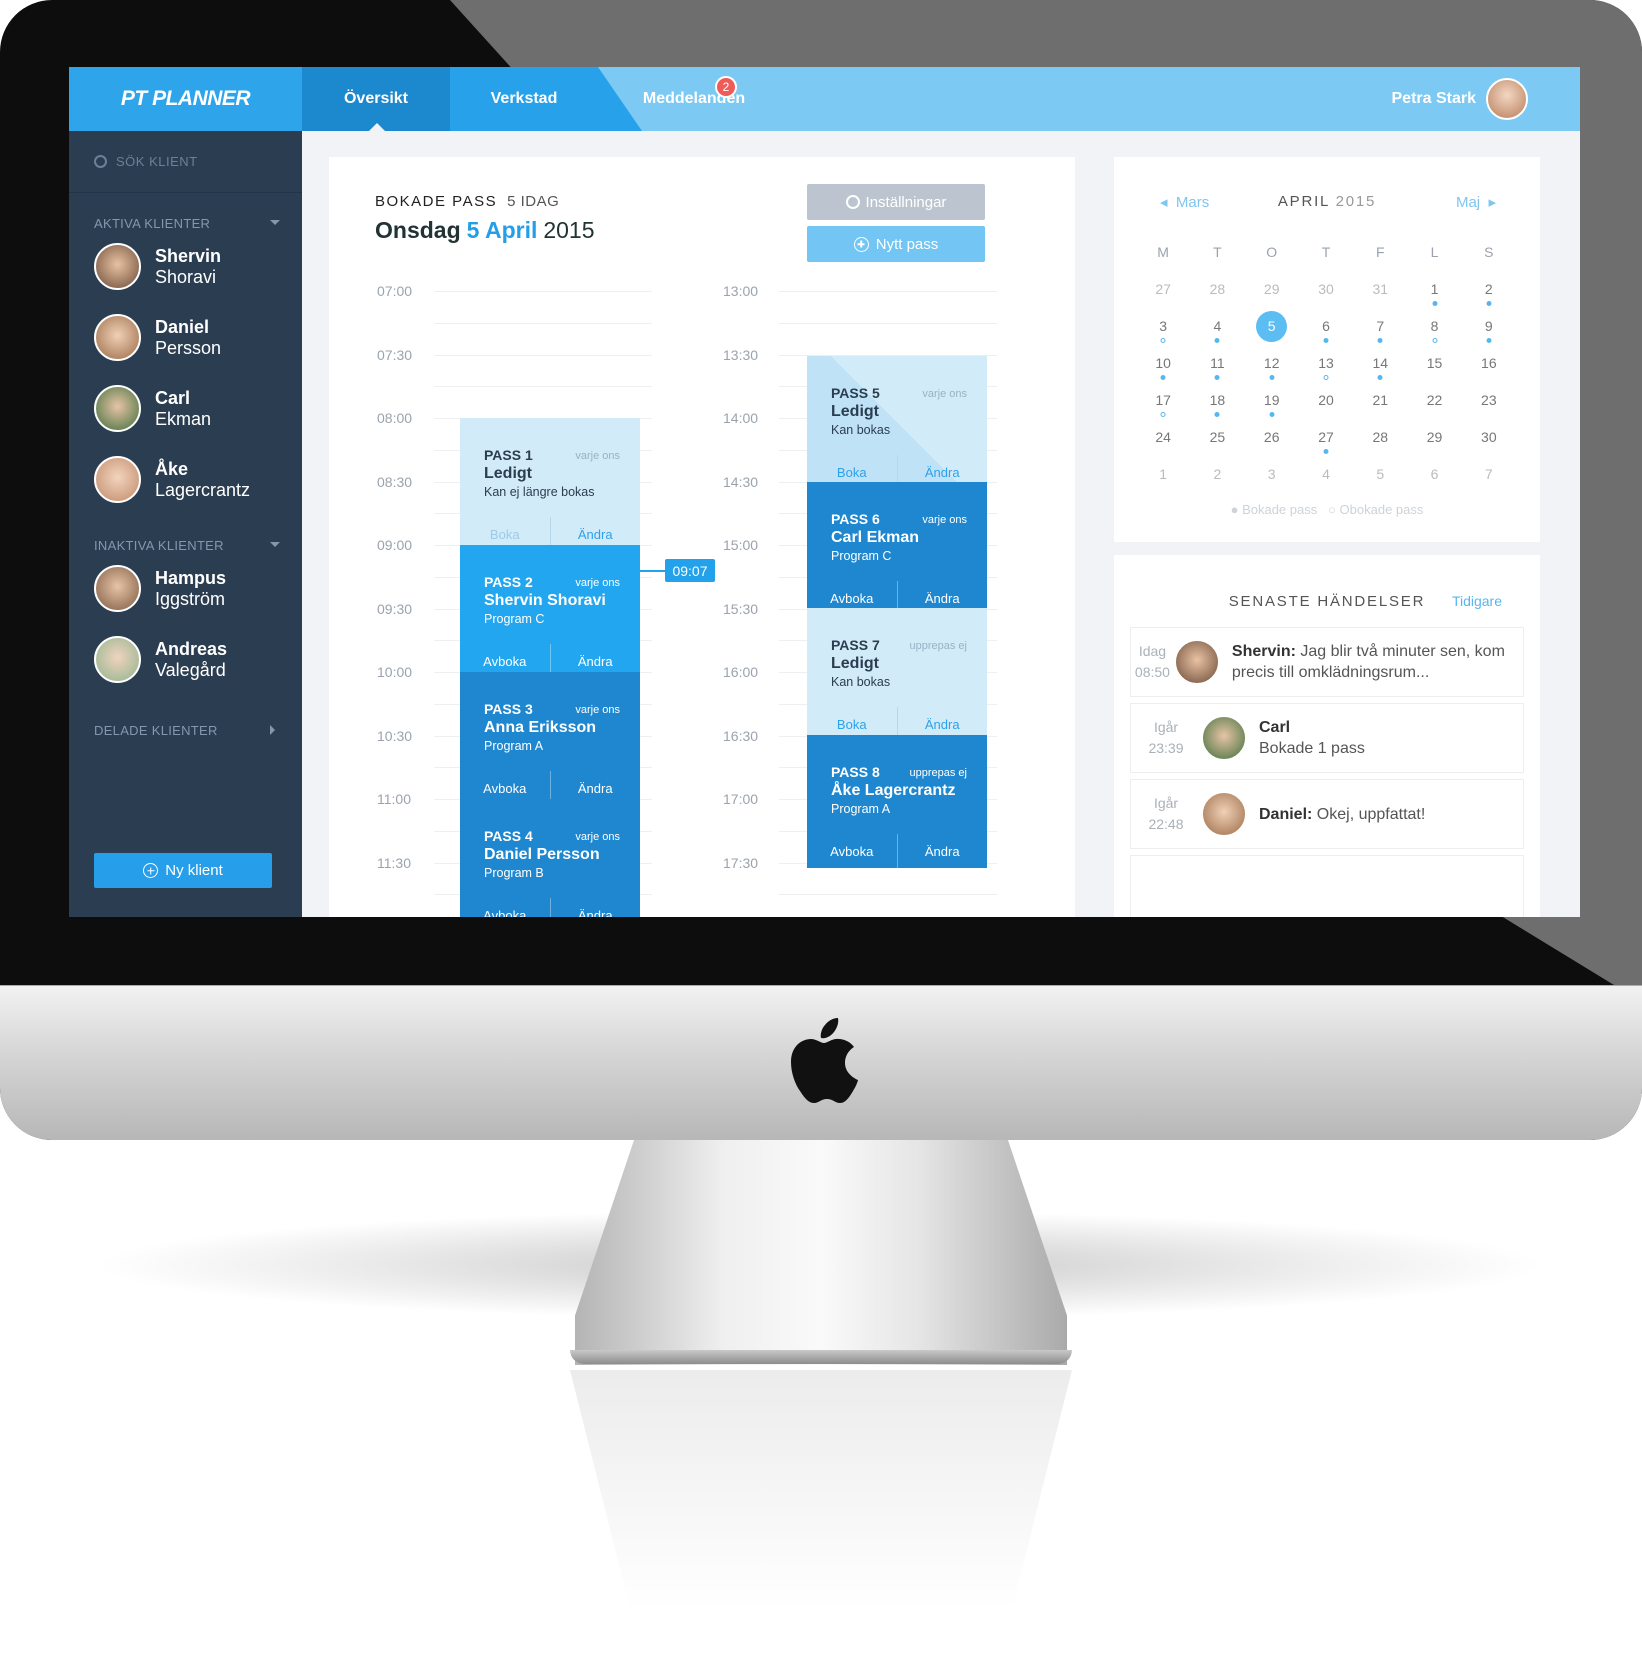  Describe the element at coordinates (275, 730) in the screenshot. I see `chevron-right-icon` at that location.